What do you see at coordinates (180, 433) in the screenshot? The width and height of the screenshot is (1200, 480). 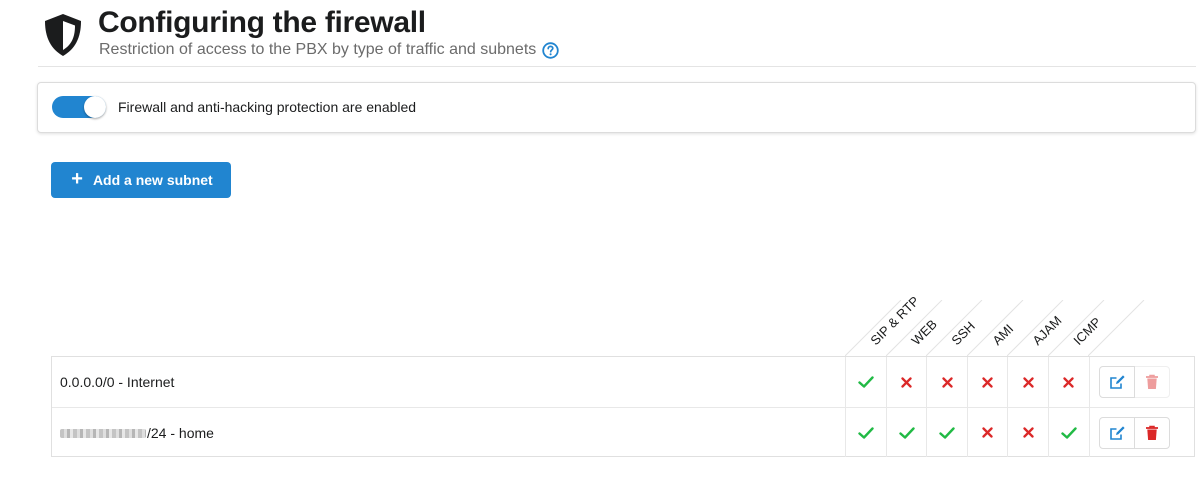 I see `subnet-name-text: /24 - home` at bounding box center [180, 433].